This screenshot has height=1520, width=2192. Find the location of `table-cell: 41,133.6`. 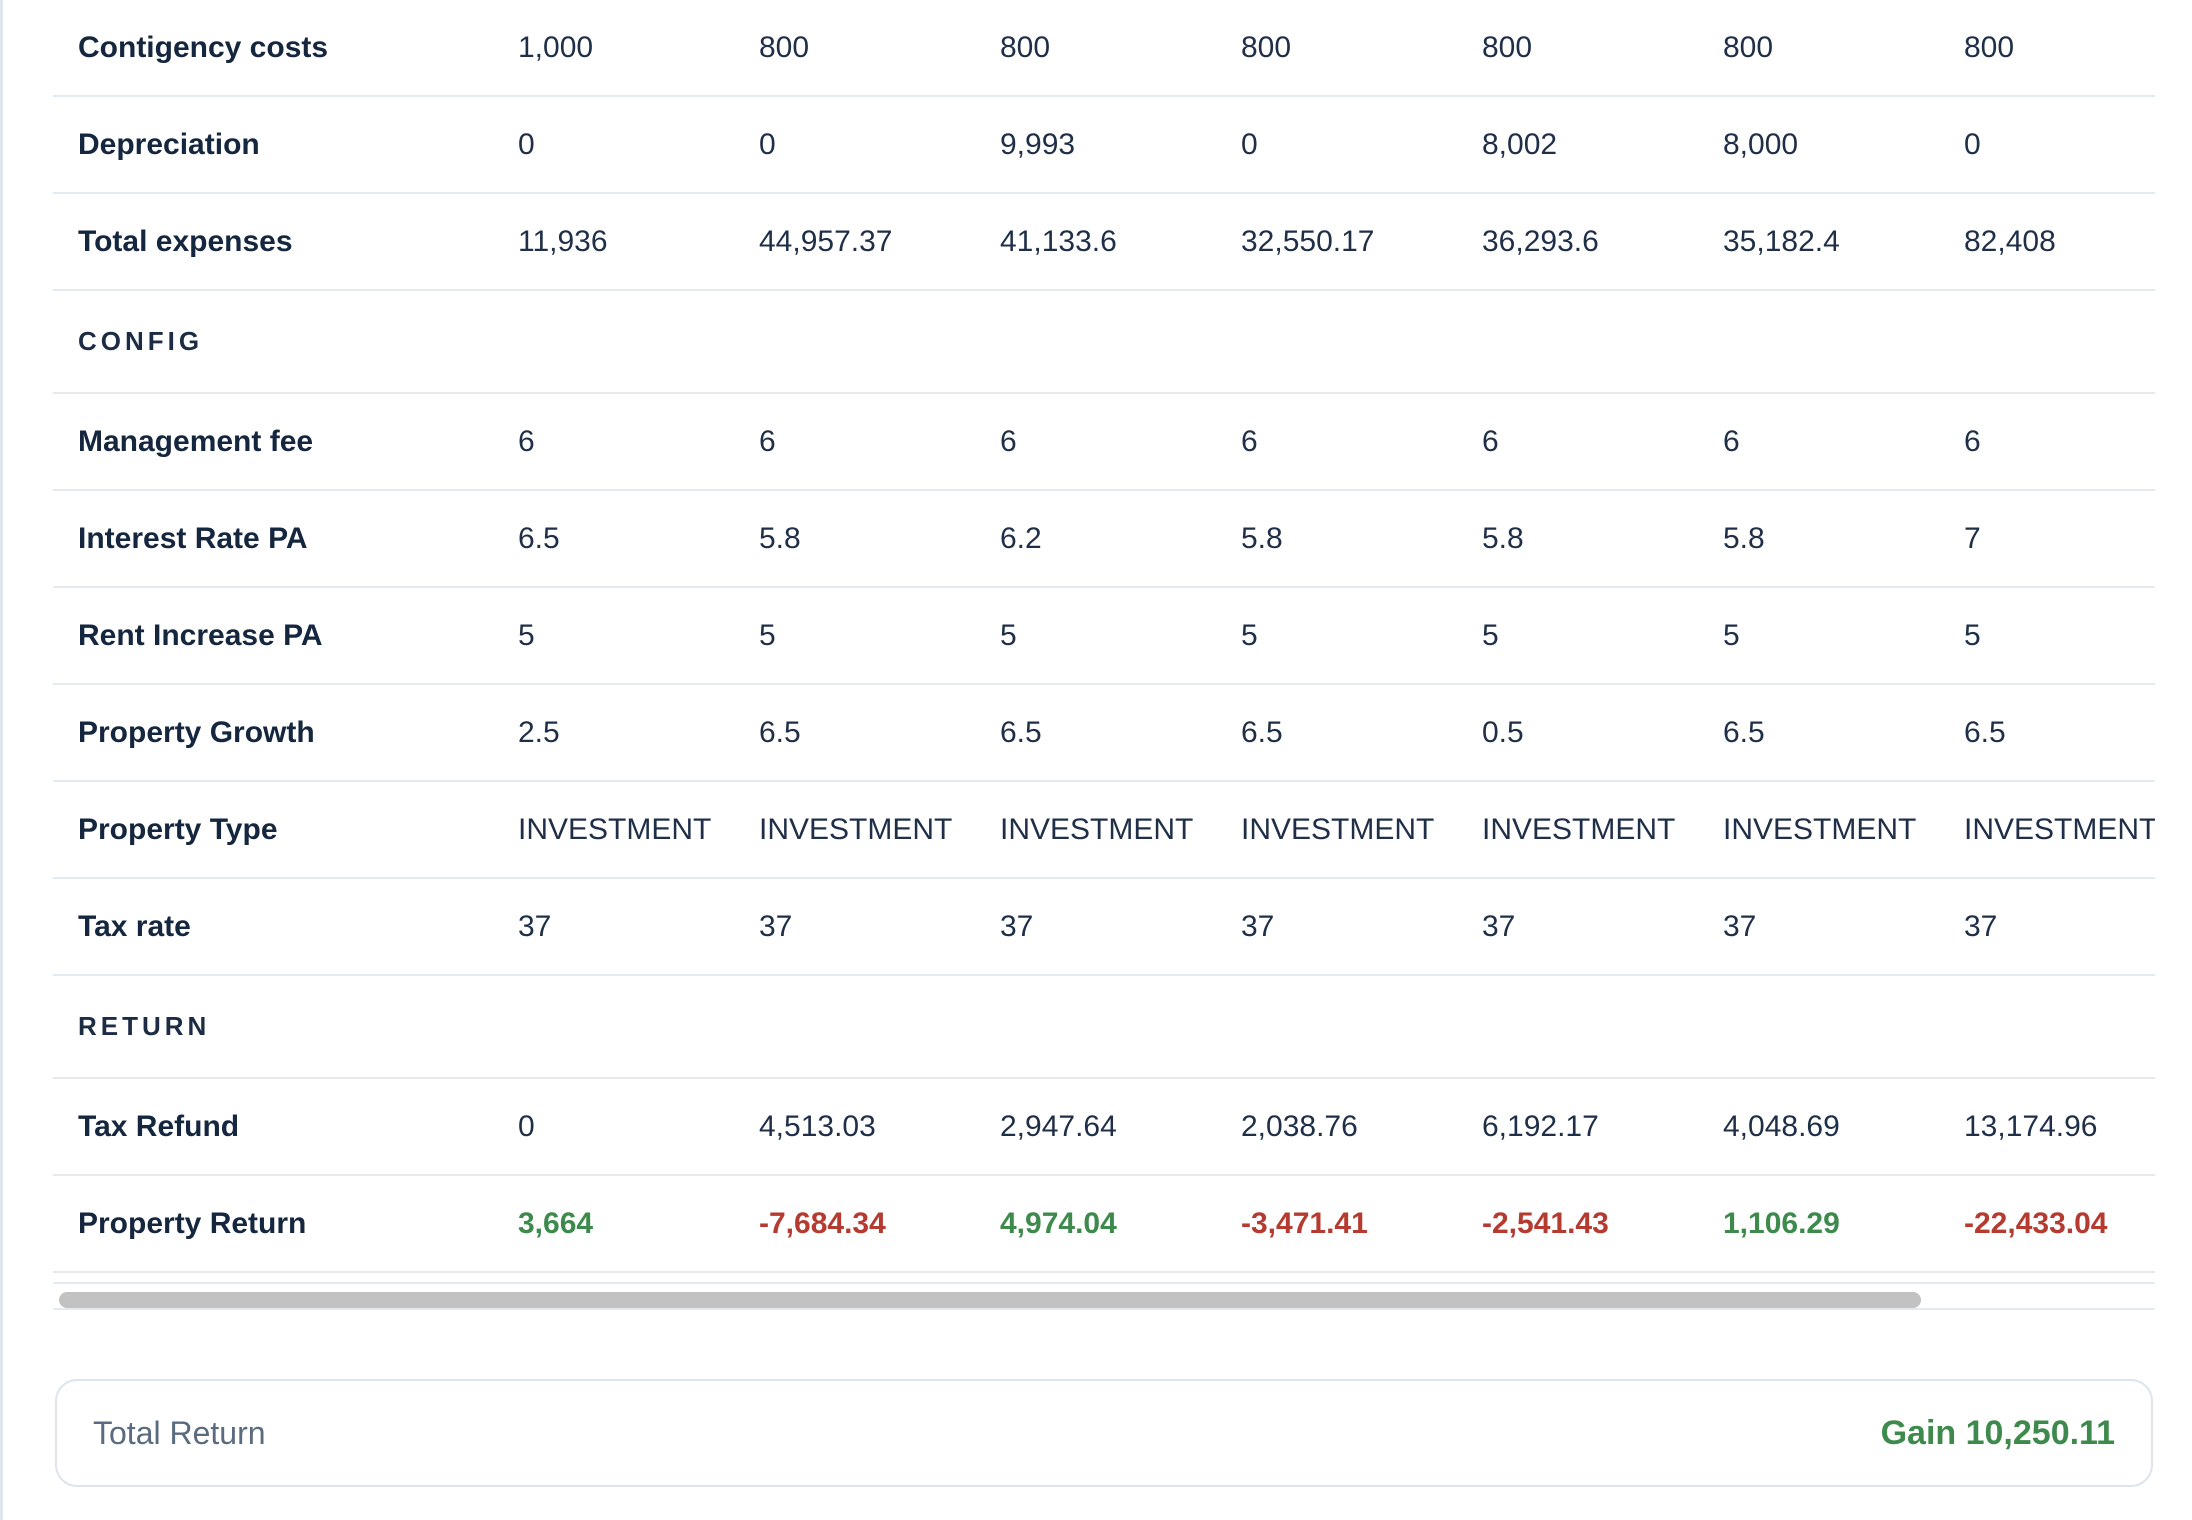

table-cell: 41,133.6 is located at coordinates (1058, 241).